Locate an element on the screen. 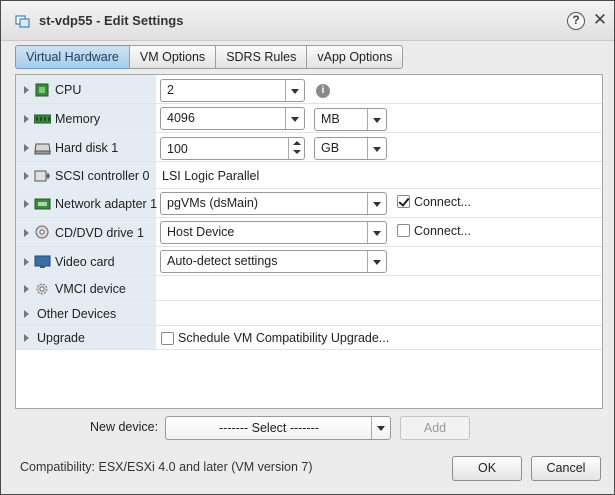 Image resolution: width=615 pixels, height=495 pixels. disk-unit-value: GB is located at coordinates (330, 148).